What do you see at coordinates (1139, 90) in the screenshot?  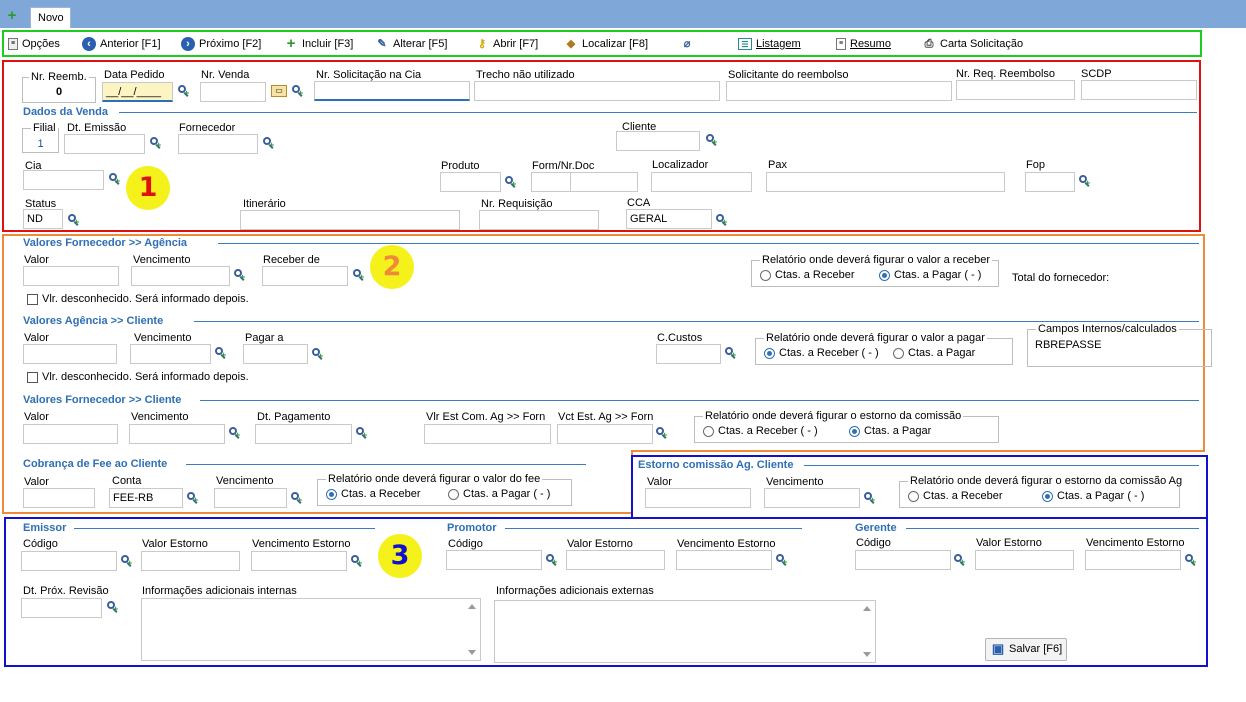 I see `scdp-input` at bounding box center [1139, 90].